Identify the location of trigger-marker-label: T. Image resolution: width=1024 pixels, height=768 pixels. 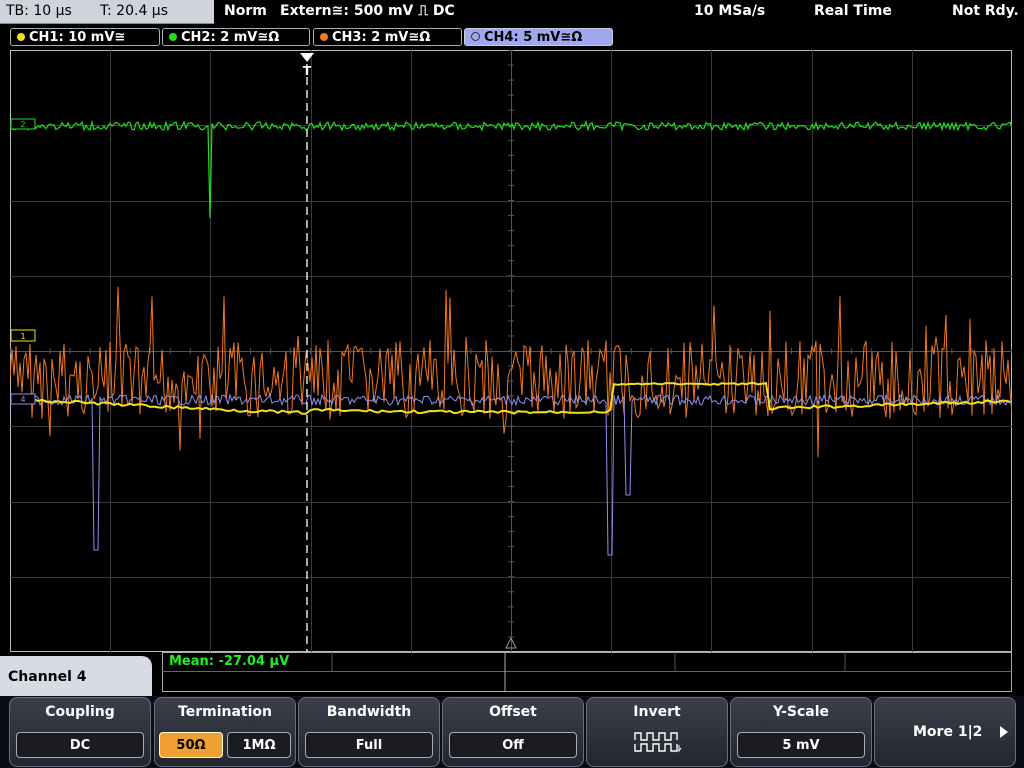
(307, 71).